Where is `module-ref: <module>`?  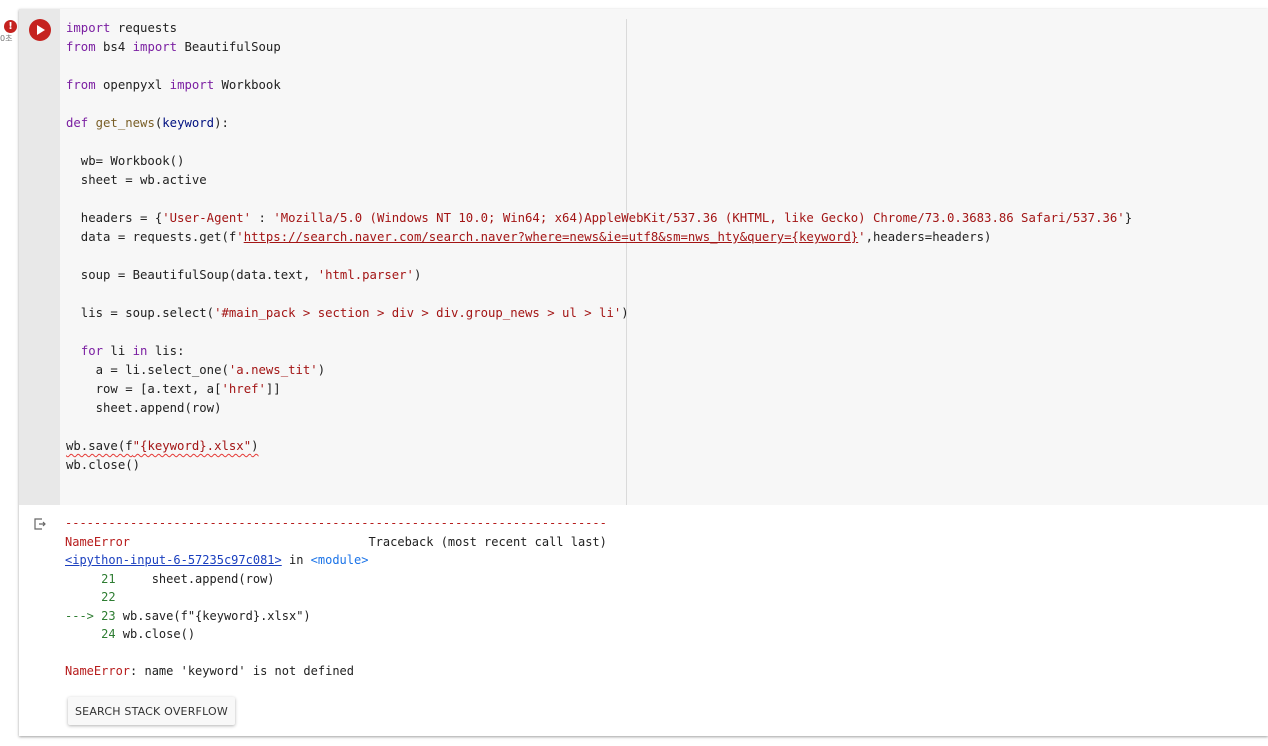
module-ref: <module> is located at coordinates (339, 560).